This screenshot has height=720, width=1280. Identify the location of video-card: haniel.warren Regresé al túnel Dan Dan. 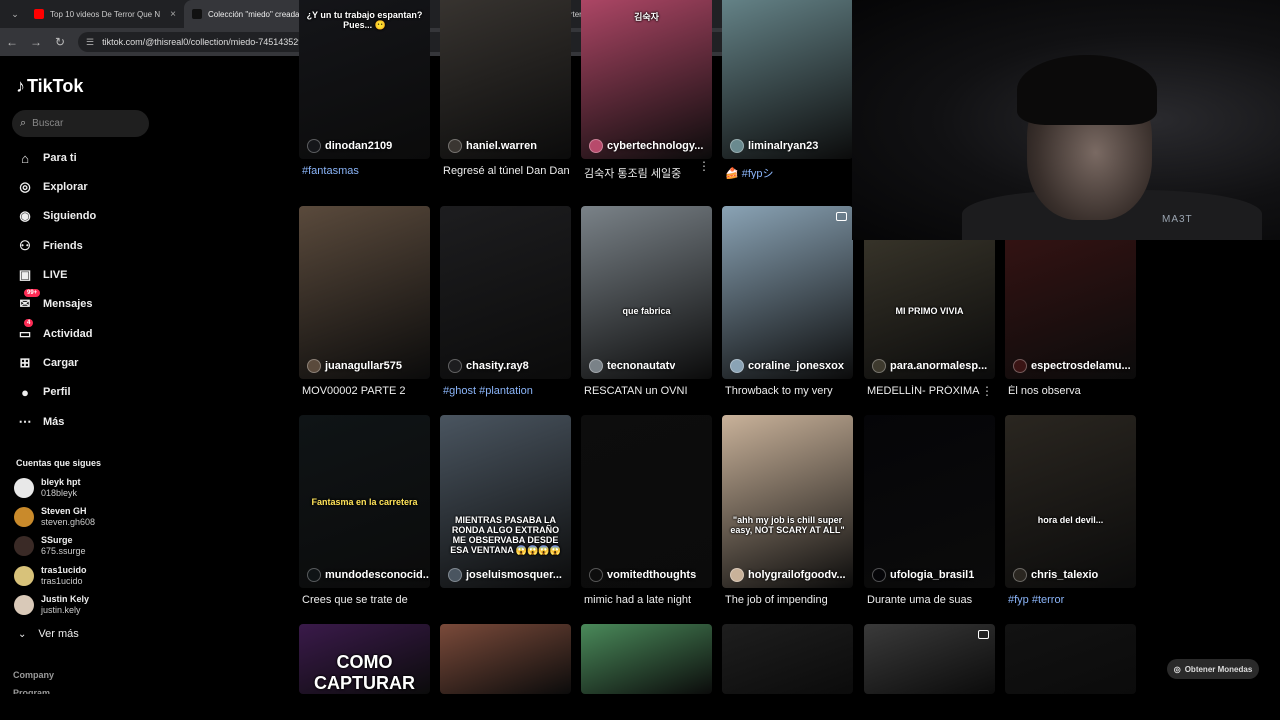
(505, 89).